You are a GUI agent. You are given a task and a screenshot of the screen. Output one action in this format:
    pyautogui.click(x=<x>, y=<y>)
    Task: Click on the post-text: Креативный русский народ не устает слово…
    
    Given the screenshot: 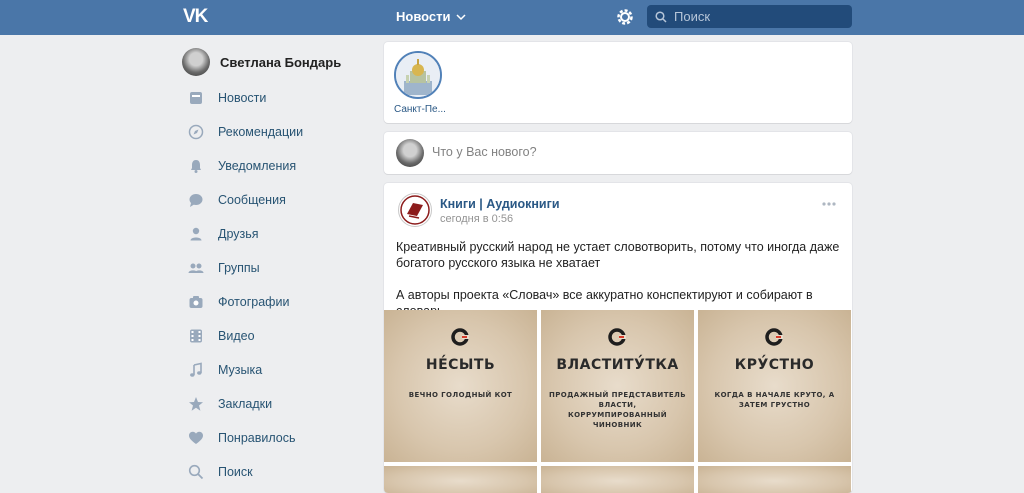 What is the action you would take?
    pyautogui.click(x=620, y=279)
    